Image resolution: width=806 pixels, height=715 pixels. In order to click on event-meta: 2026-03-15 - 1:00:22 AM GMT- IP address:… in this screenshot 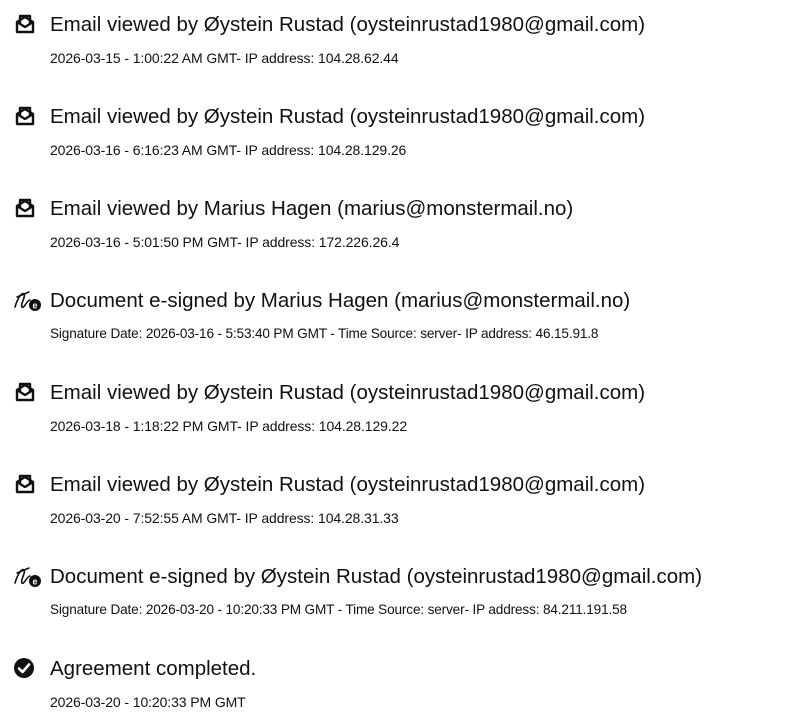, I will do `click(224, 58)`.